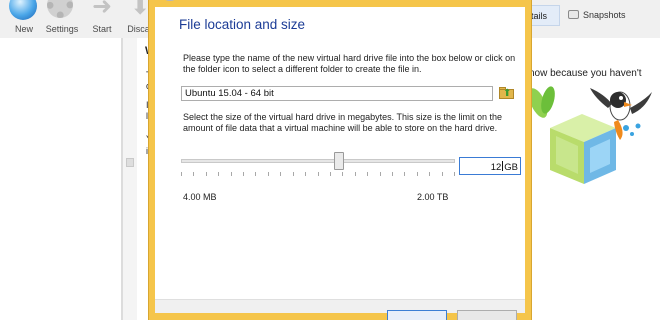 The height and width of the screenshot is (320, 660). Describe the element at coordinates (487, 315) in the screenshot. I see `cancel-button` at that location.